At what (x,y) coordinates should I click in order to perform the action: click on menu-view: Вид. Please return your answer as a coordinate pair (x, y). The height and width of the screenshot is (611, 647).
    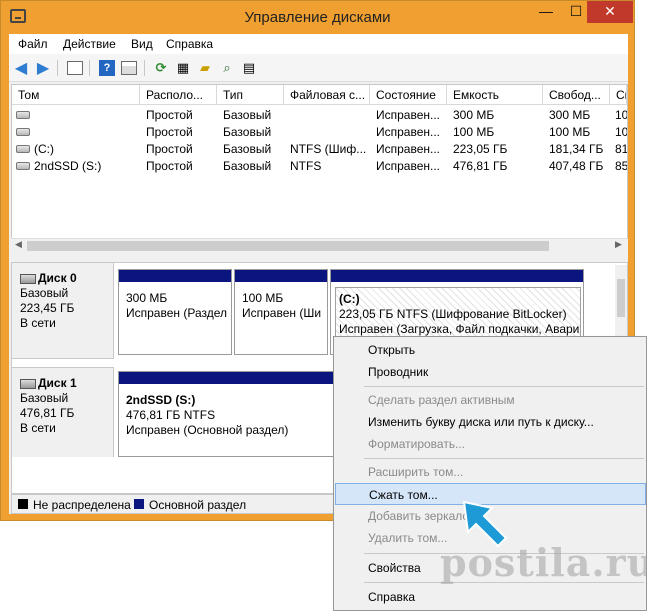
    Looking at the image, I should click on (142, 44).